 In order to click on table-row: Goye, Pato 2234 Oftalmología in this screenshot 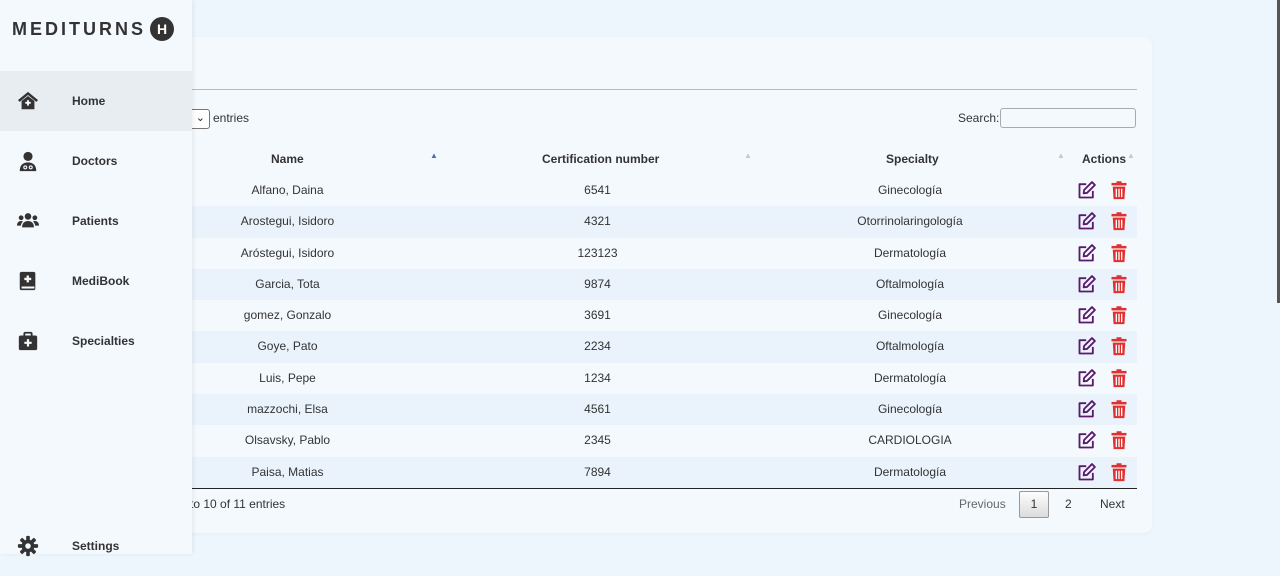, I will do `click(608, 347)`.